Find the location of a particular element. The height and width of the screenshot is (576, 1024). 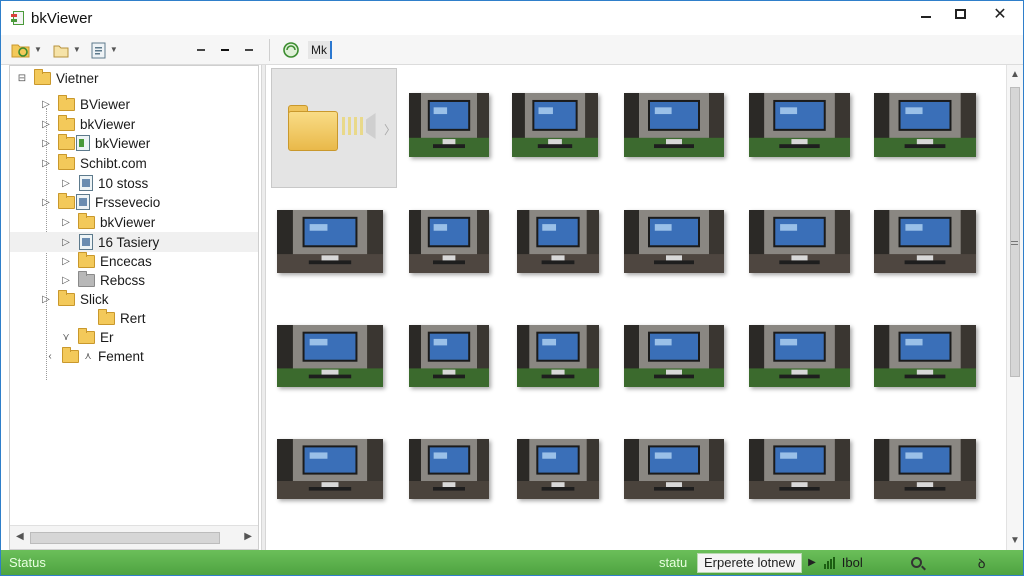

open-file-button: ▼ is located at coordinates (66, 50).